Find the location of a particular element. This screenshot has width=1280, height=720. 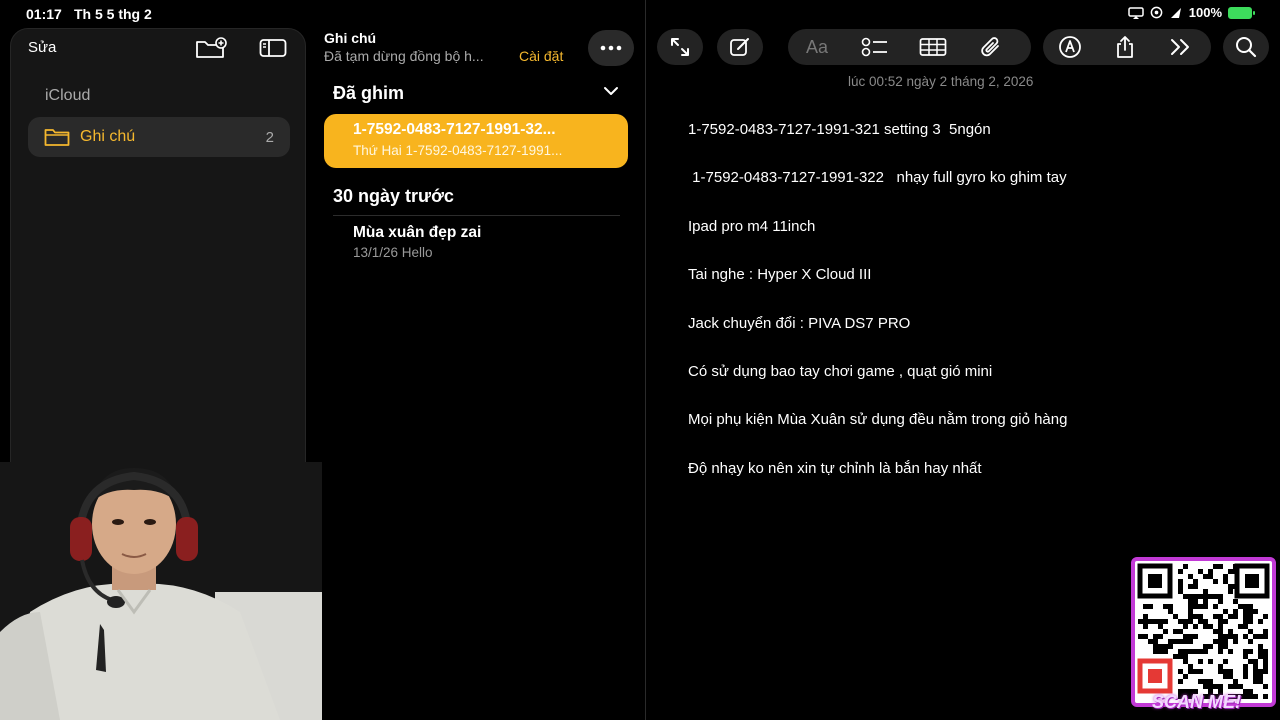

search-button is located at coordinates (1246, 47).